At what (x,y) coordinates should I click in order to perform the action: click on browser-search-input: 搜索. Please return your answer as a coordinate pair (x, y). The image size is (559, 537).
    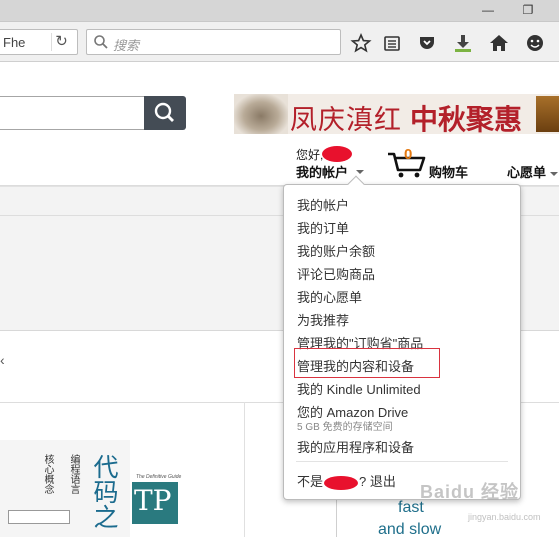
    Looking at the image, I should click on (213, 42).